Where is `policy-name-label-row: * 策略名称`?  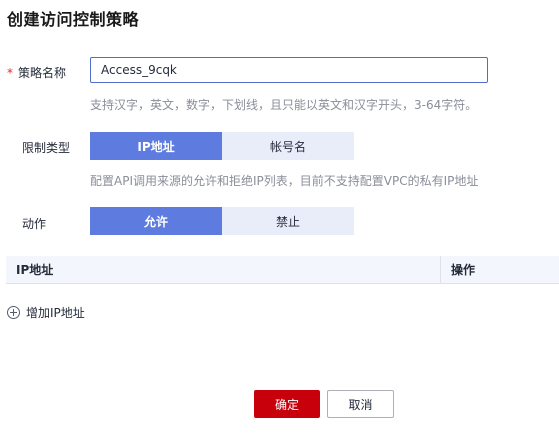 policy-name-label-row: * 策略名称 is located at coordinates (36, 72).